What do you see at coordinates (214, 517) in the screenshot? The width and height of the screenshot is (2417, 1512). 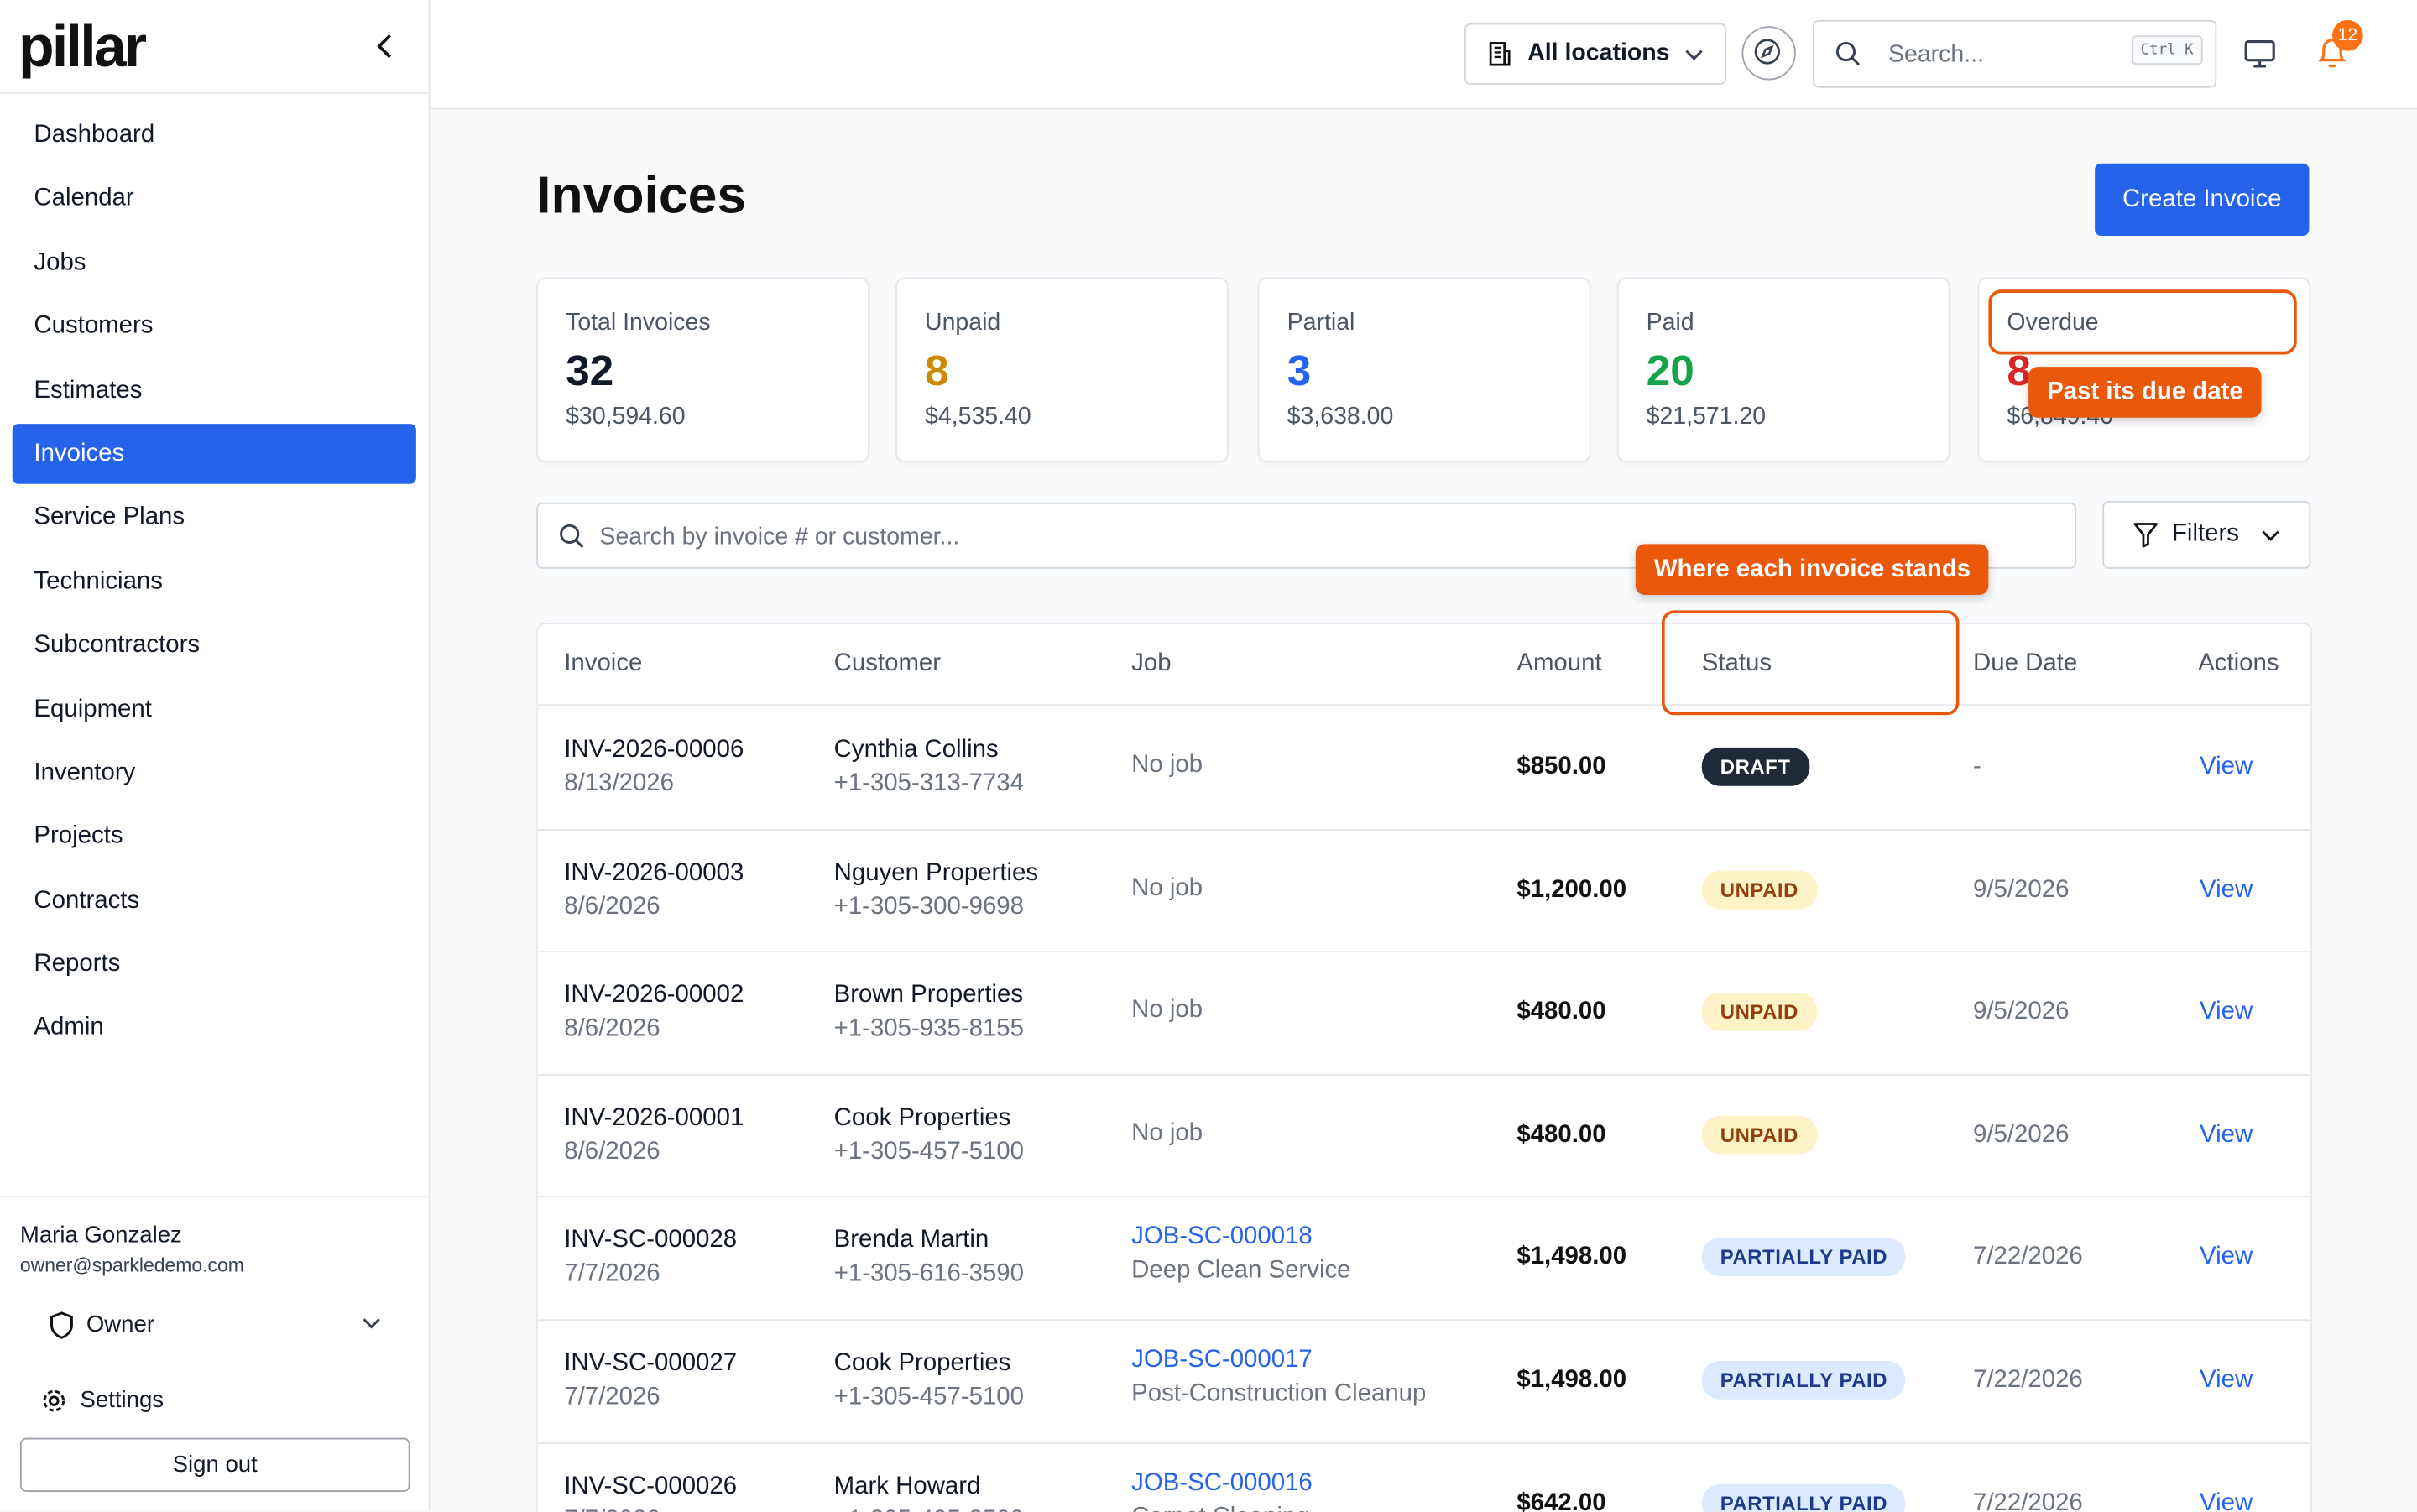 I see `sidebar-item-service-plans: Service Plans` at bounding box center [214, 517].